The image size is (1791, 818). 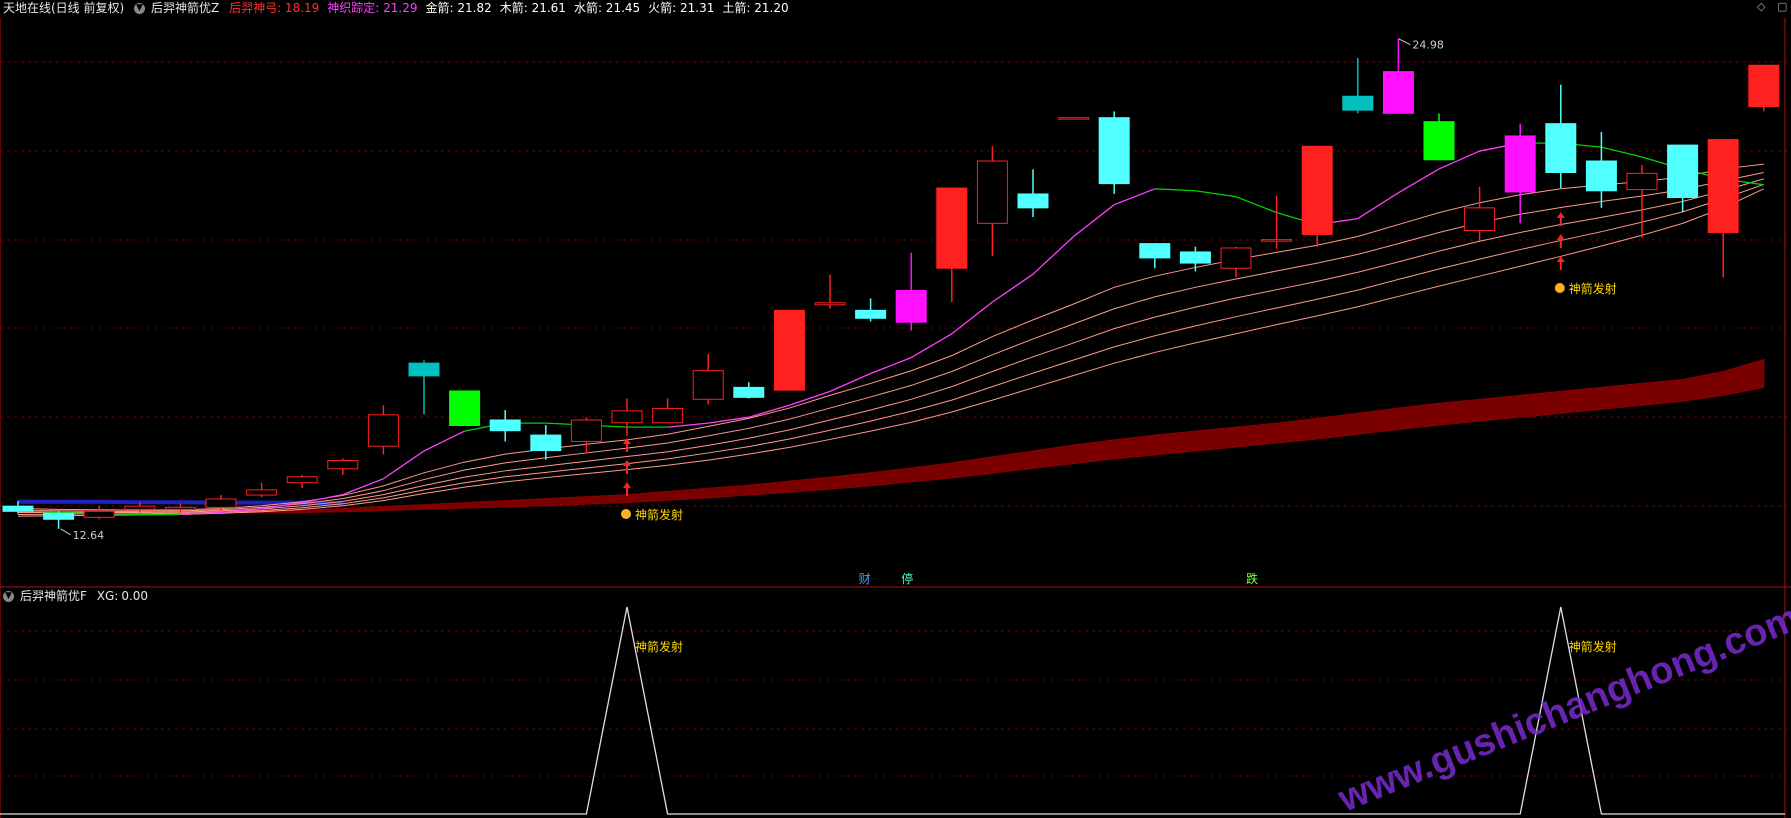 I want to click on sub-header: ▼ 后羿神箭优F XG: 0.00, so click(x=78, y=596).